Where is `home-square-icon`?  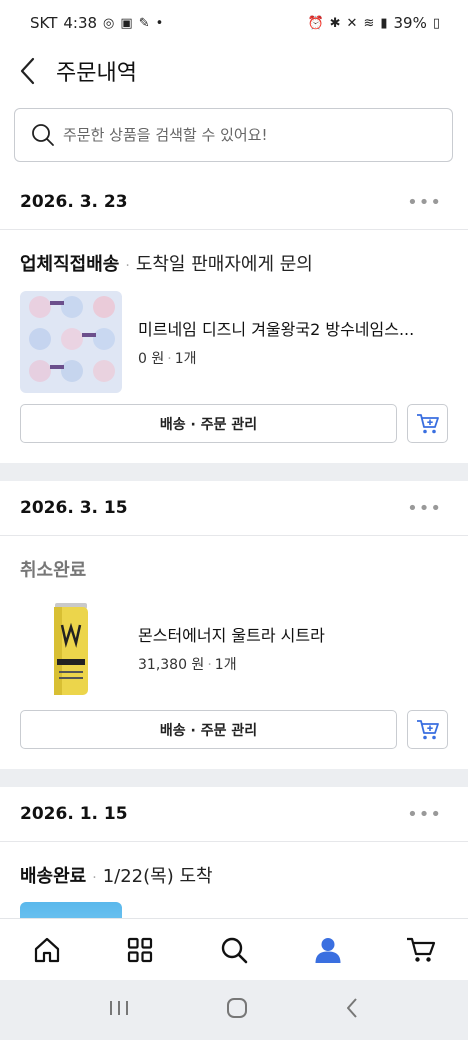
home-square-icon is located at coordinates (237, 1008).